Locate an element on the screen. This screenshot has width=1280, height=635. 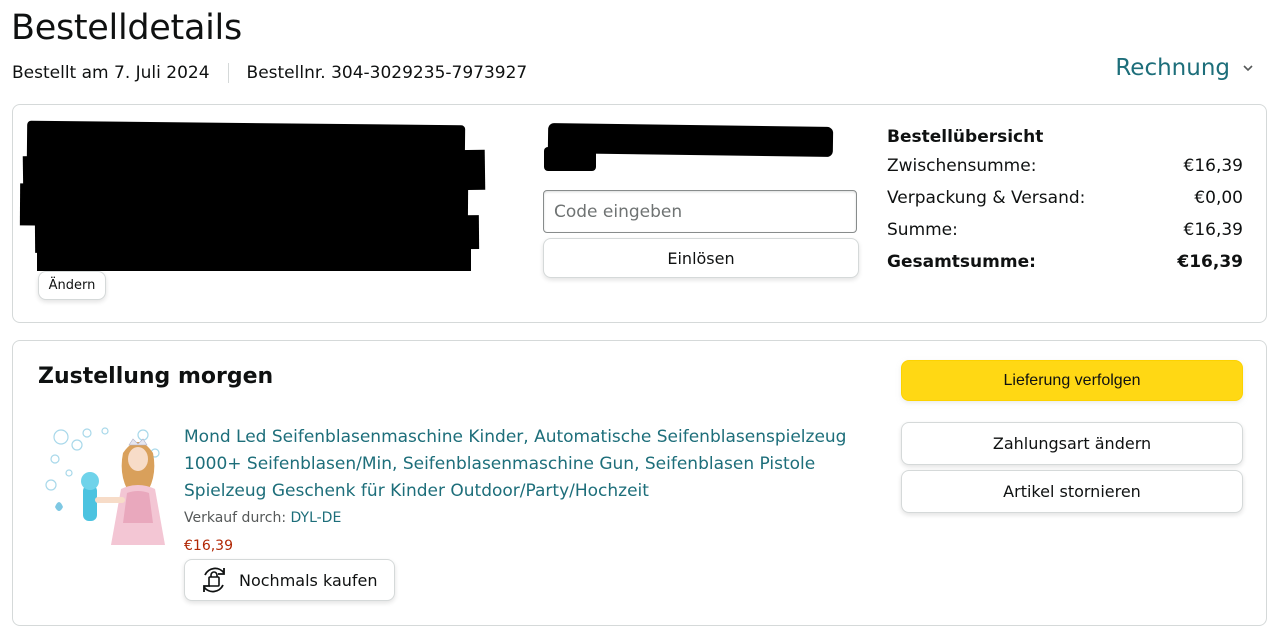
seller-prefix: Verkauf durch: is located at coordinates (235, 518).